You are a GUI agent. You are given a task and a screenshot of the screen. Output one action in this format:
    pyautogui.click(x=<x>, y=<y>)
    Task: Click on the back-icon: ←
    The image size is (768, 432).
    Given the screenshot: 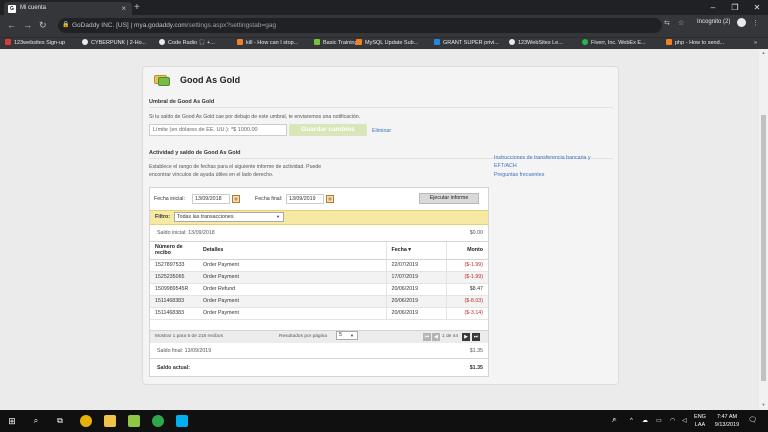 What is the action you would take?
    pyautogui.click(x=11, y=25)
    